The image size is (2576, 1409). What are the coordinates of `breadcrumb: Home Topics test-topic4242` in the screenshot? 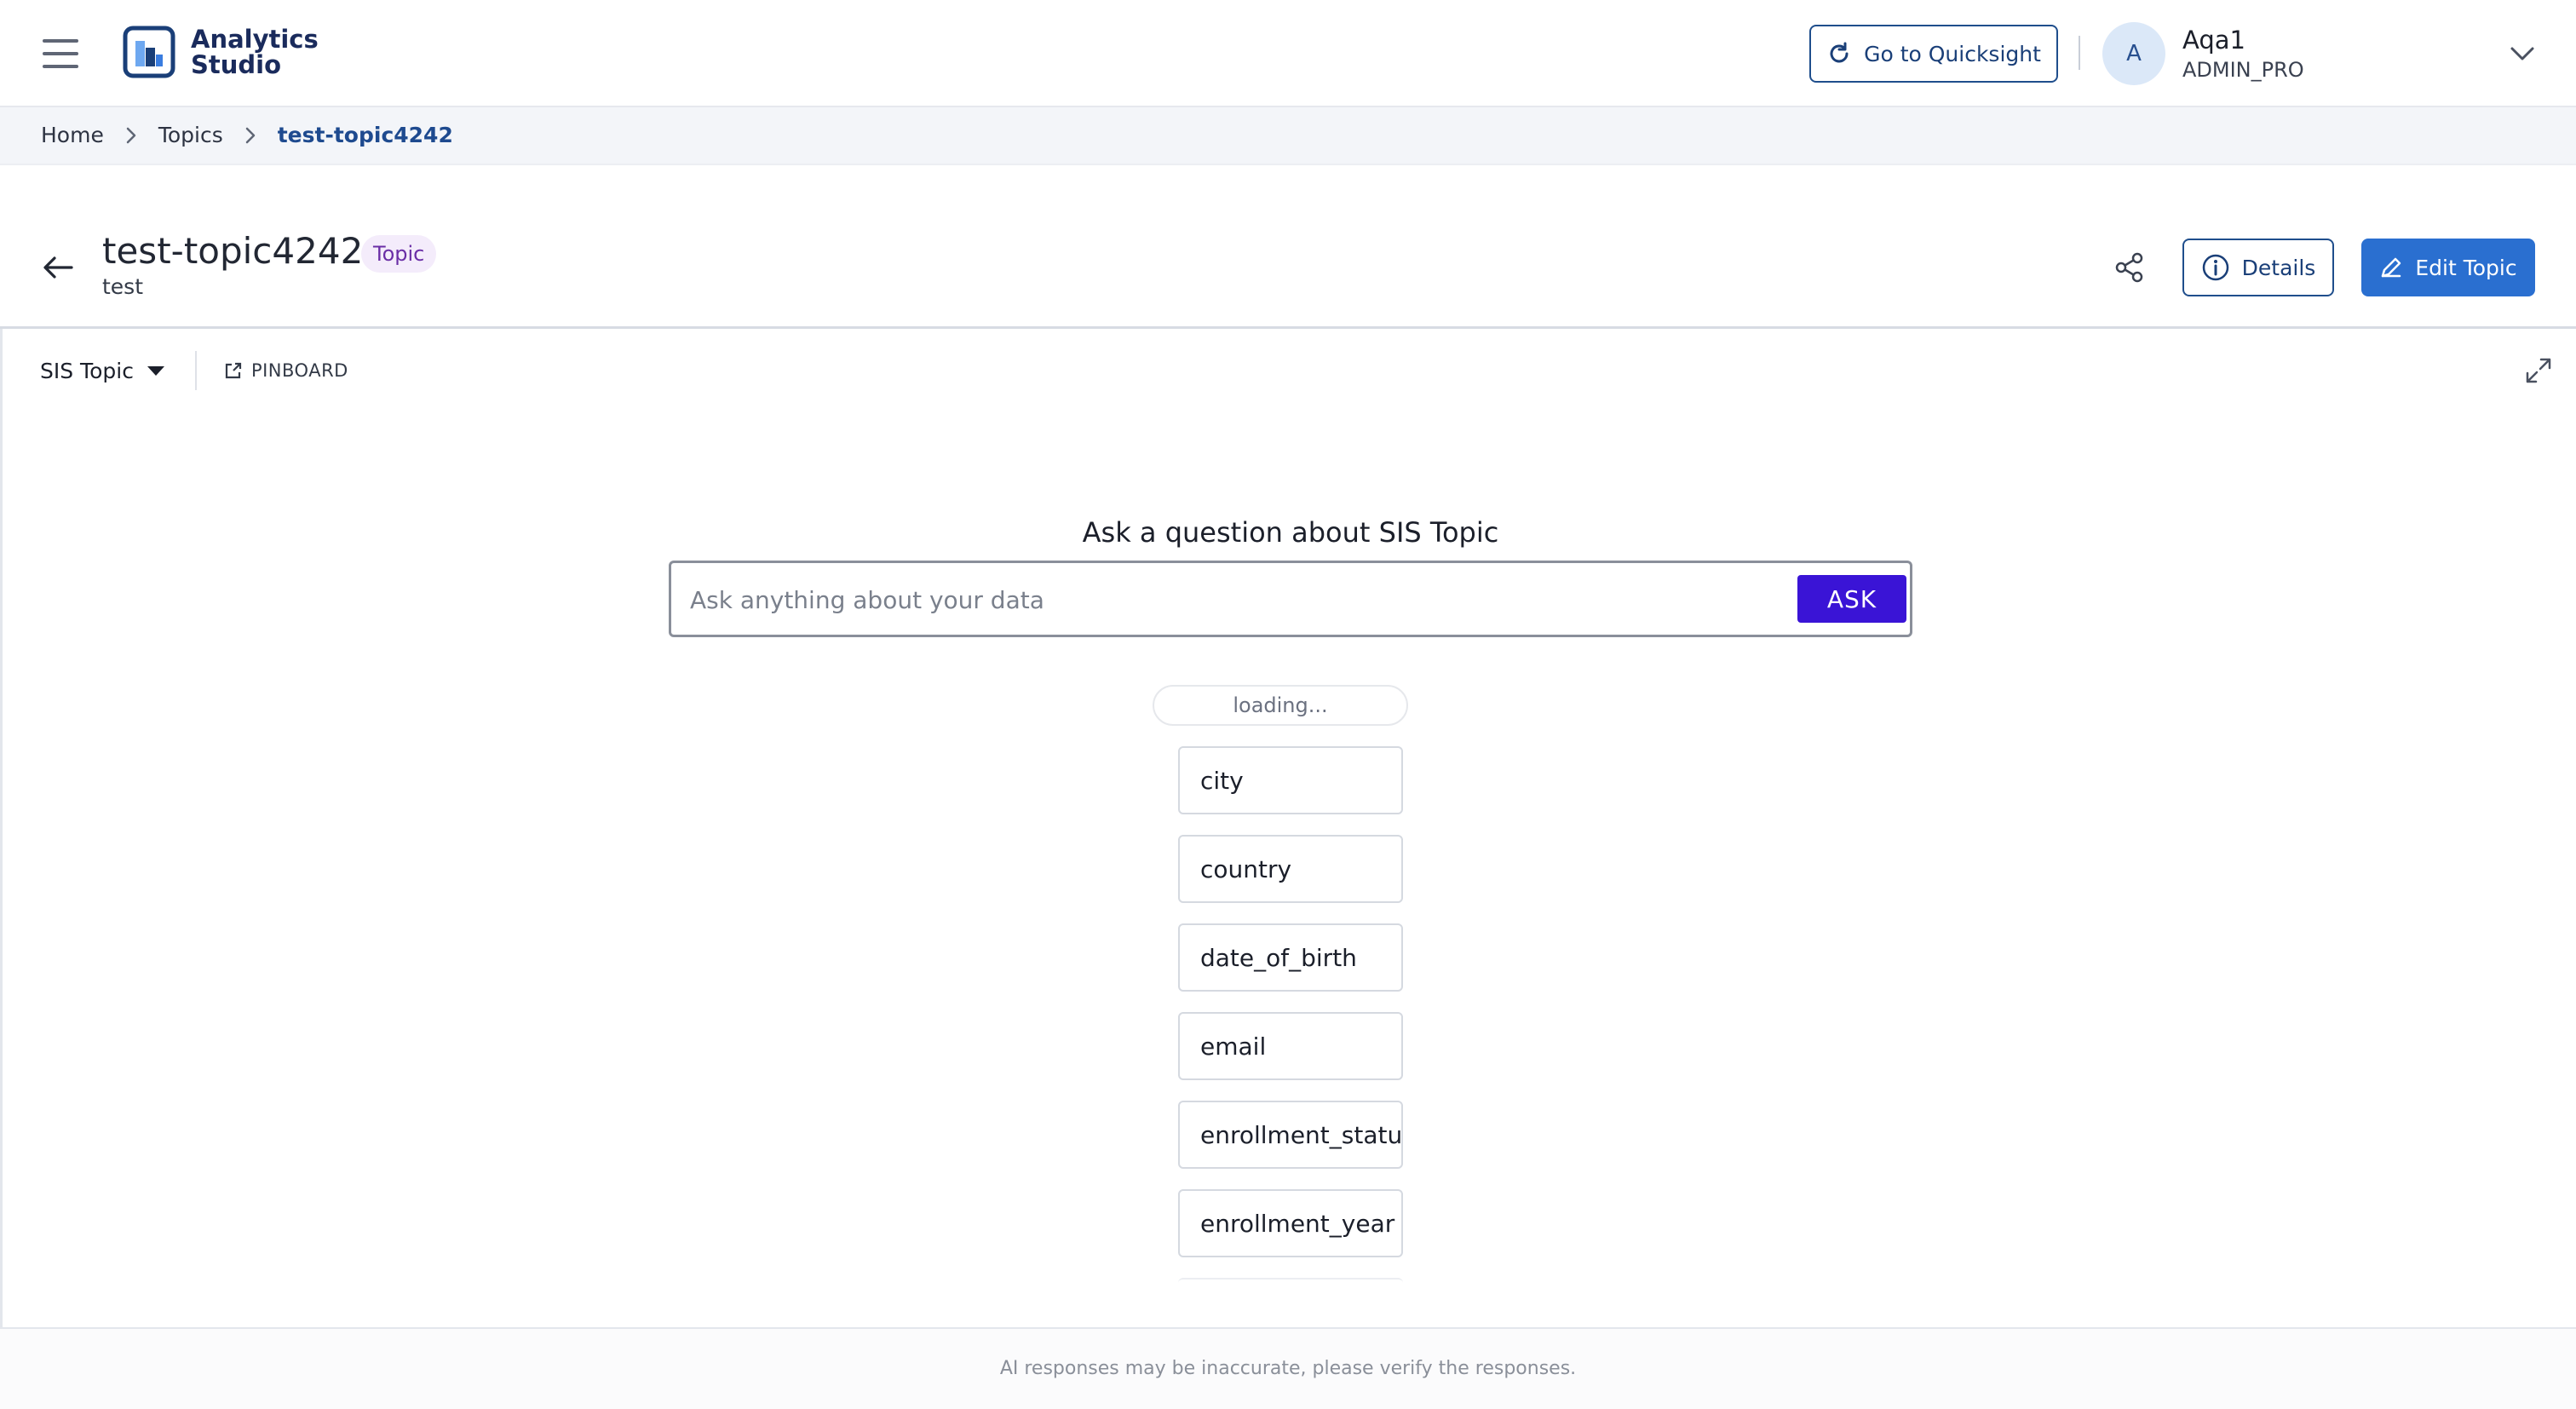 It's located at (247, 135).